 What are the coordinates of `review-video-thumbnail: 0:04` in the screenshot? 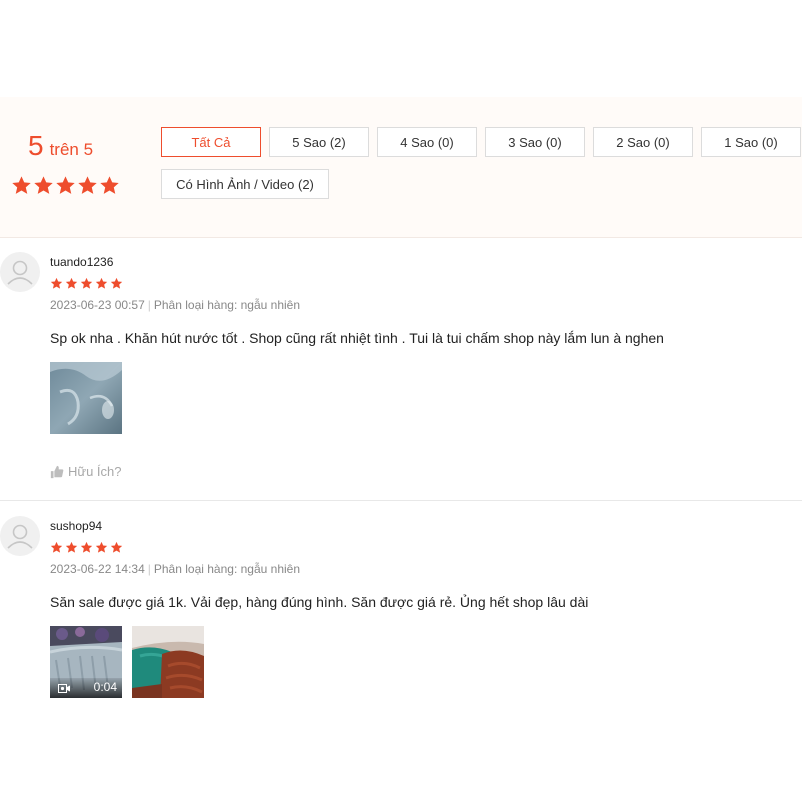 It's located at (86, 662).